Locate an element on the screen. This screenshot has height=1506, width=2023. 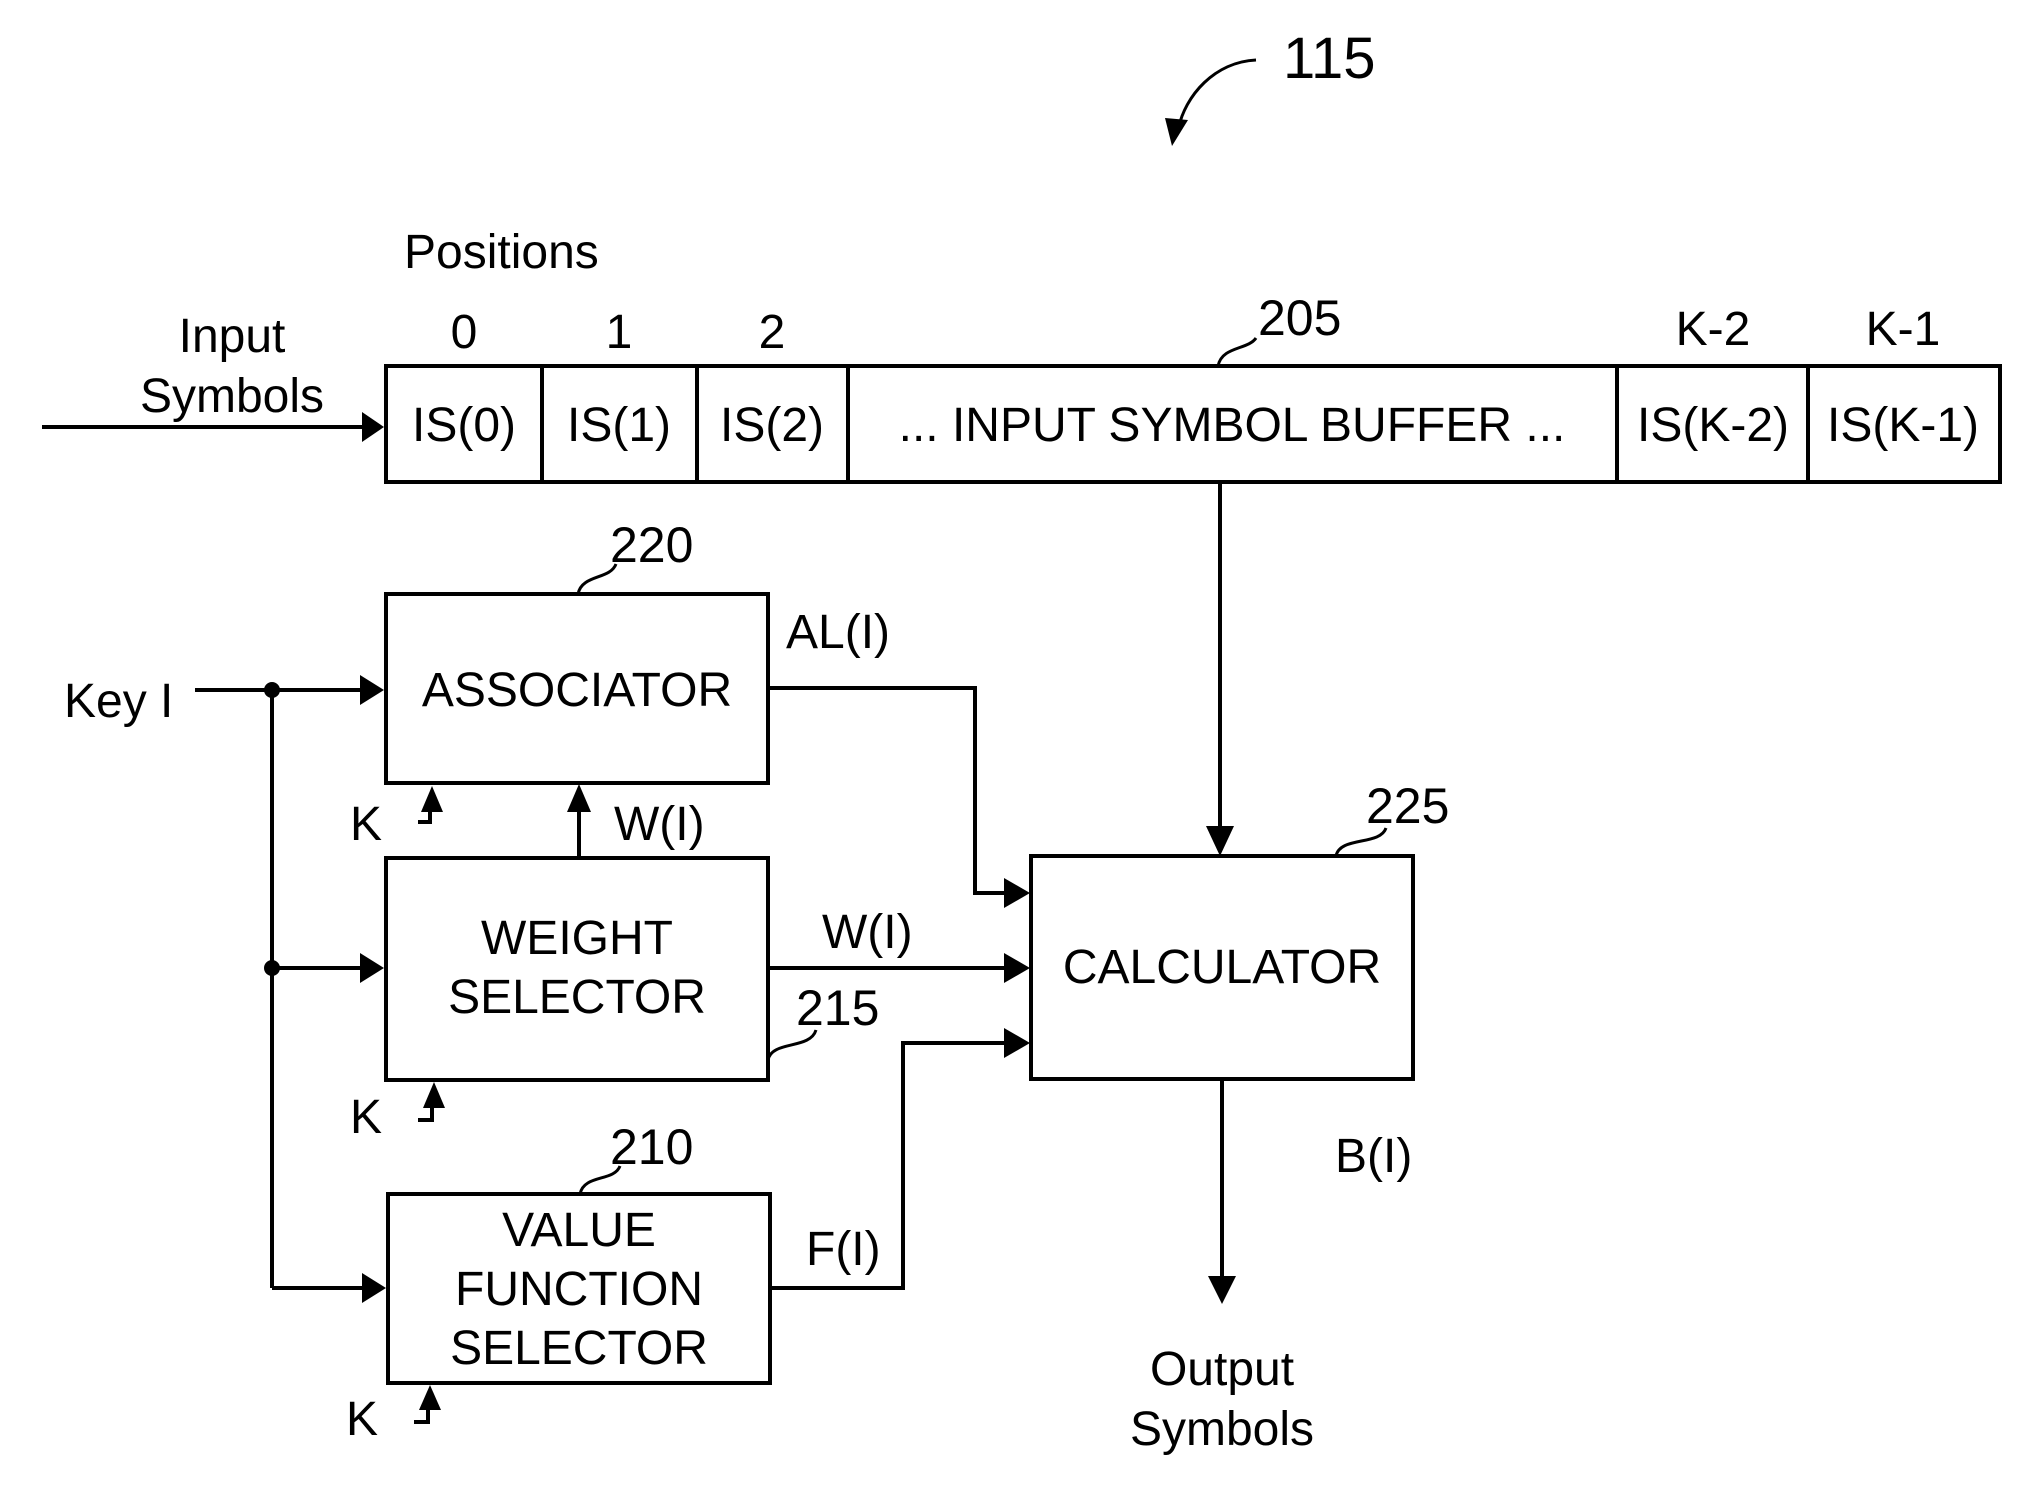
buffer-cell-isk-1: IS(K-1) is located at coordinates (1903, 425).